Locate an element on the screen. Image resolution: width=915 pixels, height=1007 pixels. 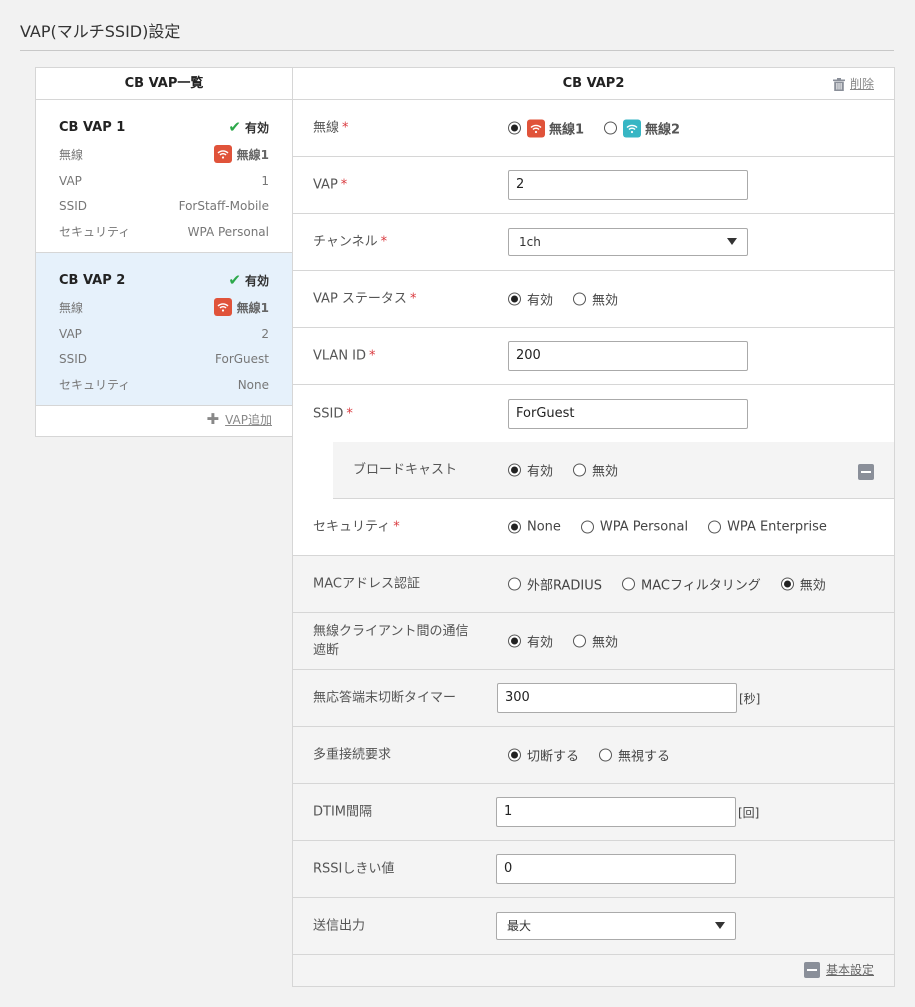
vap-status-row: VAP ステータス * 有効 無効 is located at coordinates (593, 299).